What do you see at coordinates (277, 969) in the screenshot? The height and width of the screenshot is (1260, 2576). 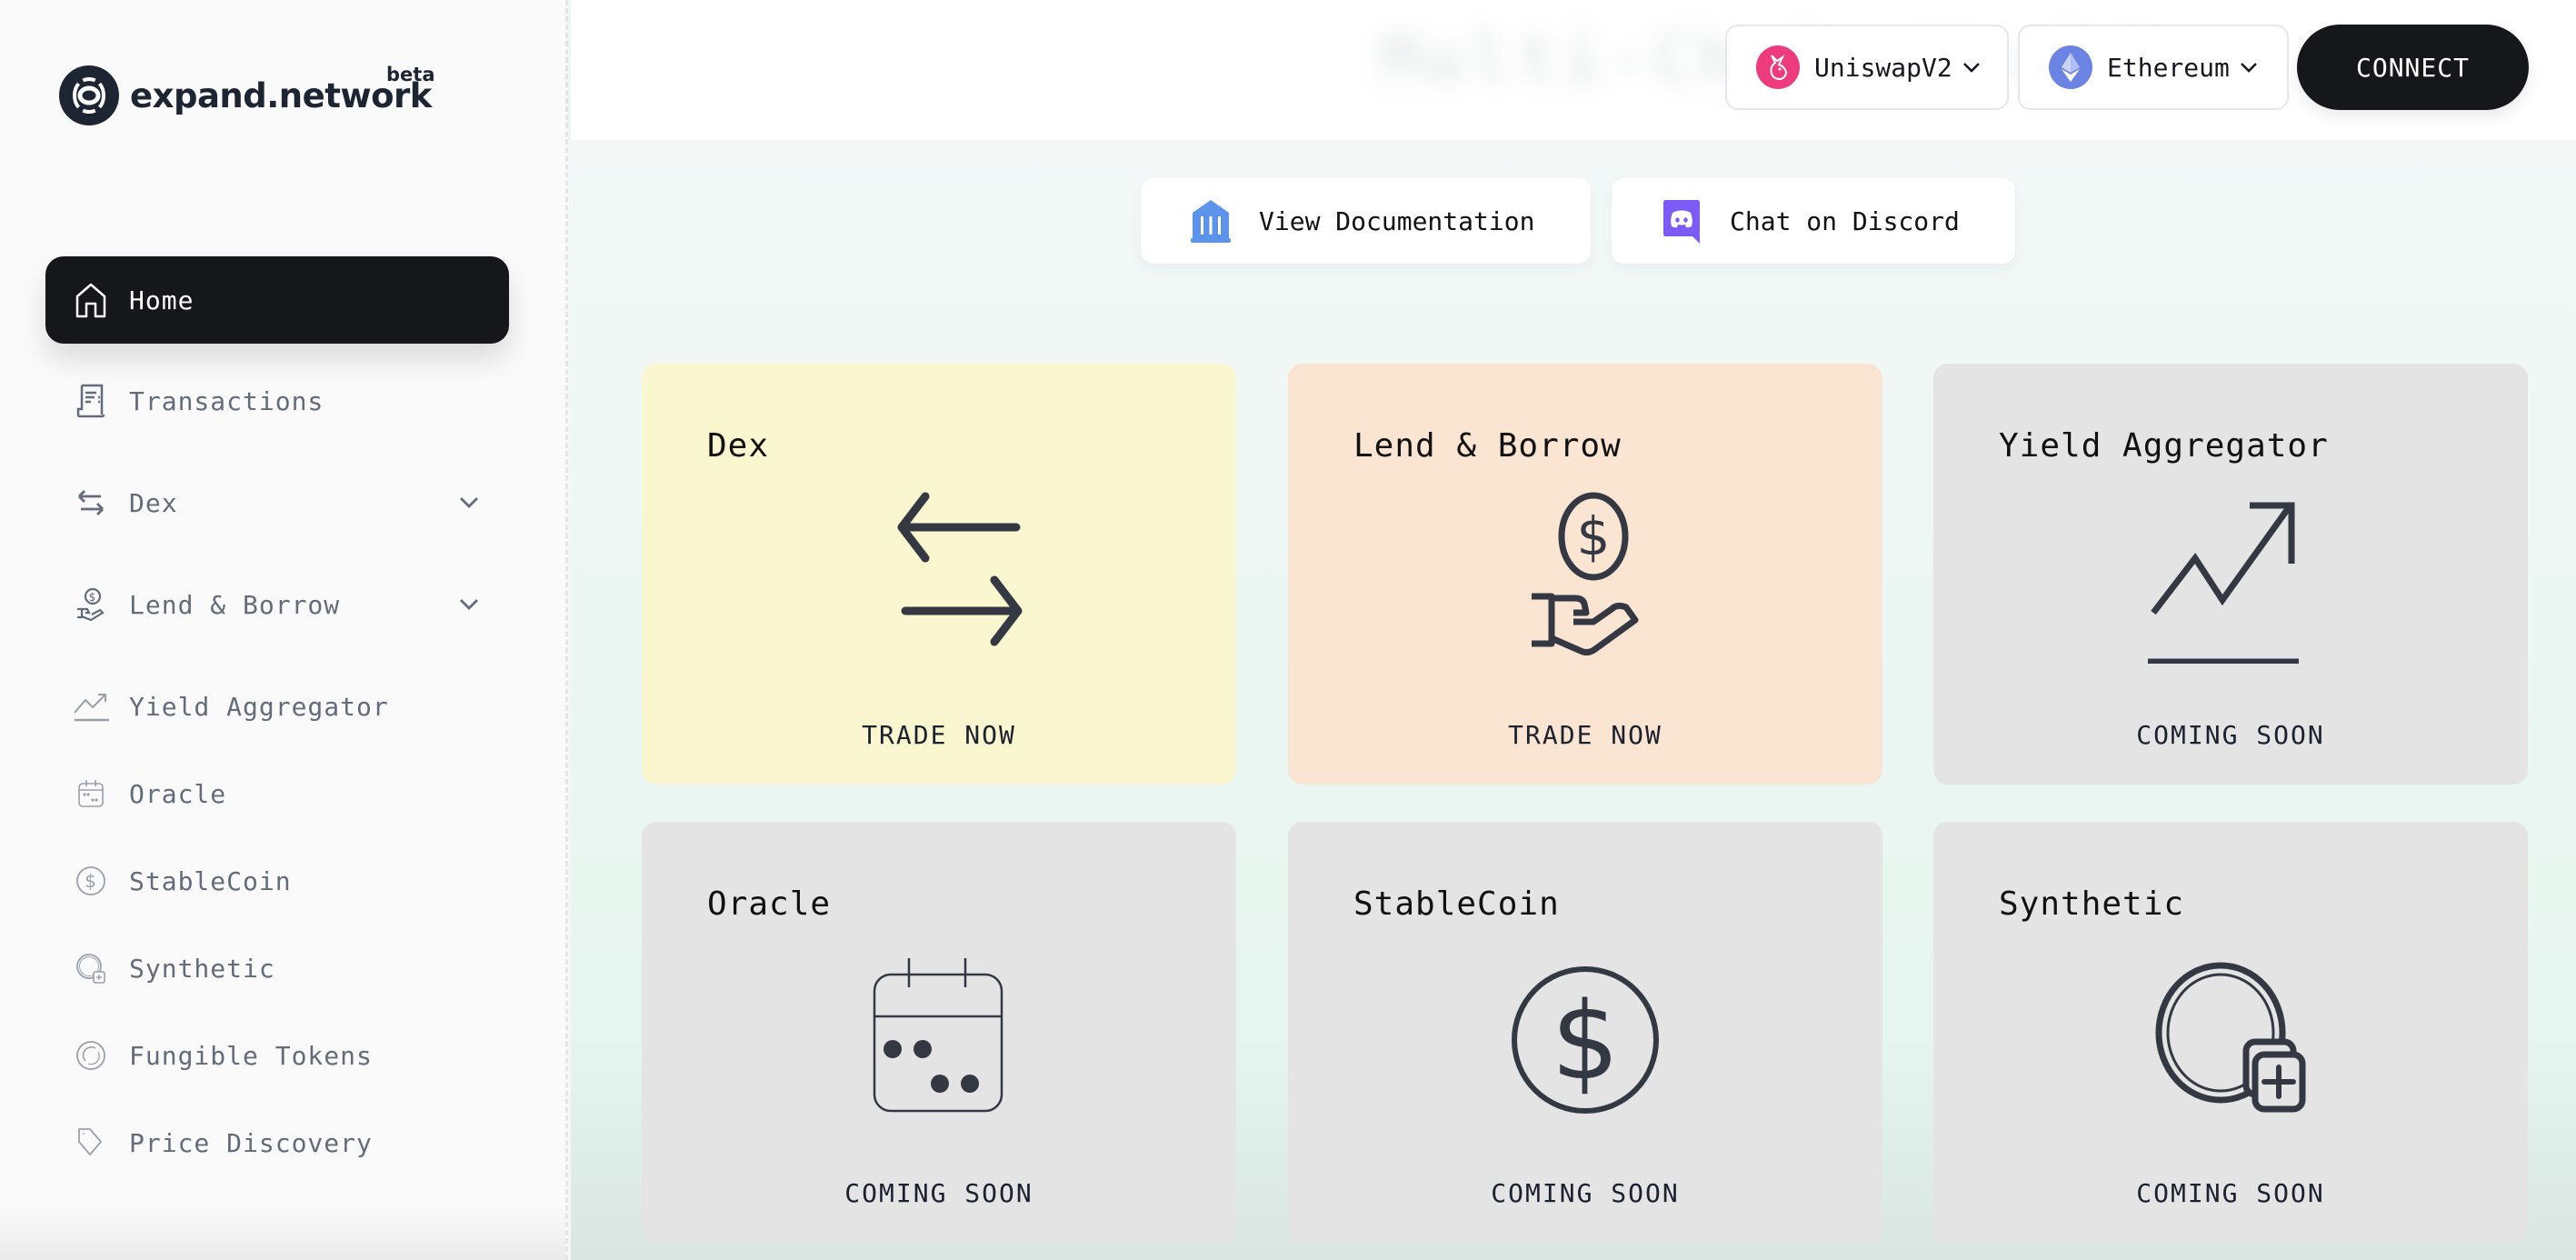 I see `sidebar-item-synthetic: Synthetic` at bounding box center [277, 969].